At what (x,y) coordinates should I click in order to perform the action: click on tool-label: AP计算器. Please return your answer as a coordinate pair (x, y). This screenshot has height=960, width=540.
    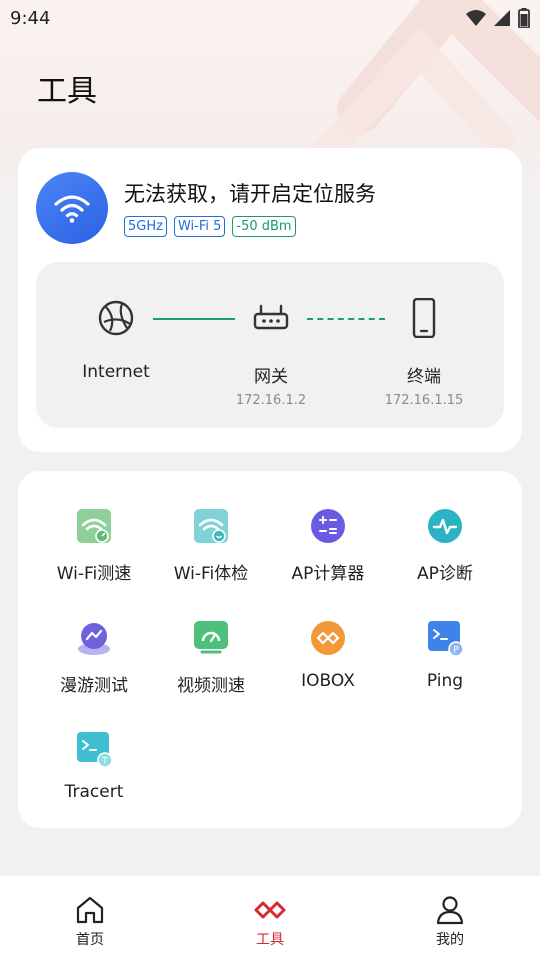
    Looking at the image, I should click on (328, 574).